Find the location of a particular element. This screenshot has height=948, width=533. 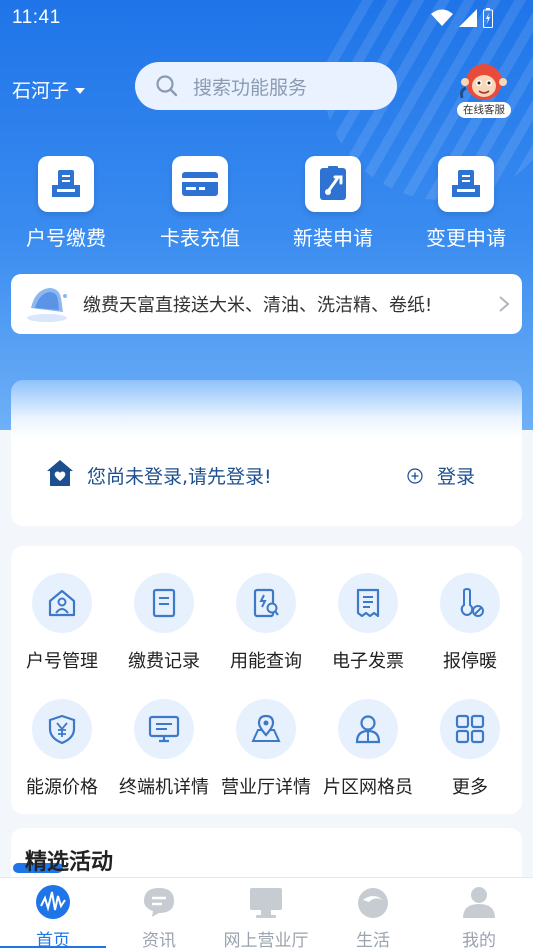

login-prompt: 您尚未登录,请先登录! is located at coordinates (179, 477).